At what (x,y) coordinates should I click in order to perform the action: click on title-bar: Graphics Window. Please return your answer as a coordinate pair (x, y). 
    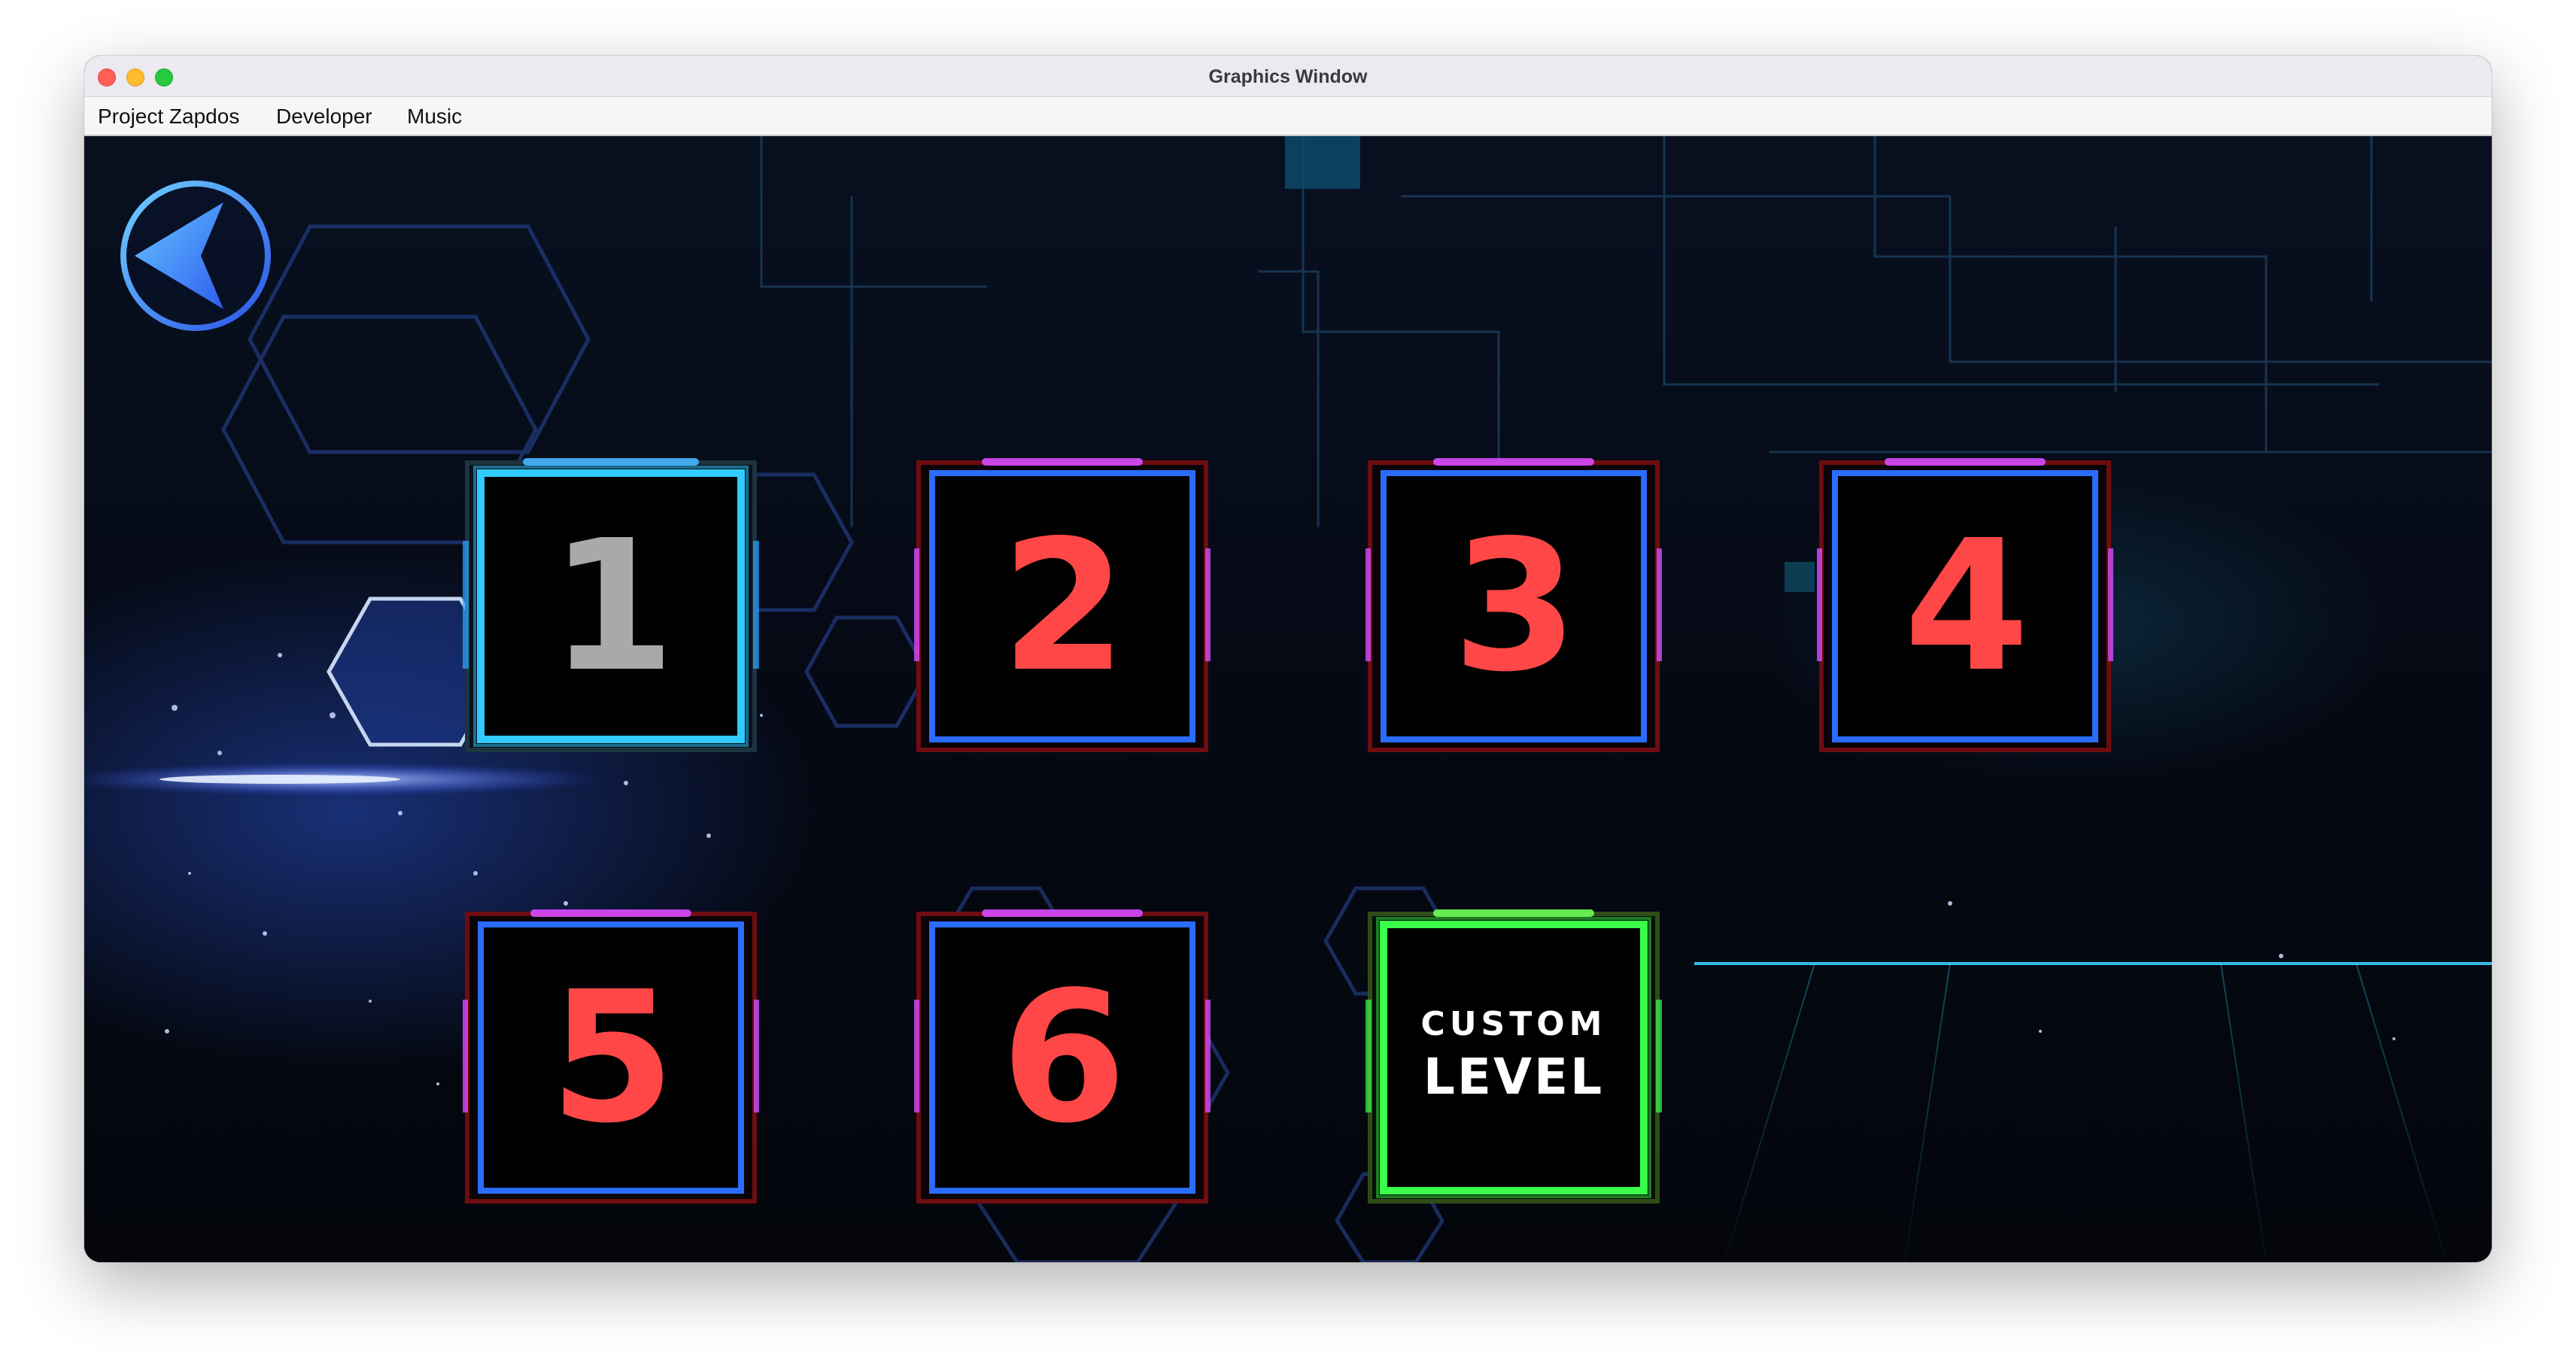
    Looking at the image, I should click on (1288, 76).